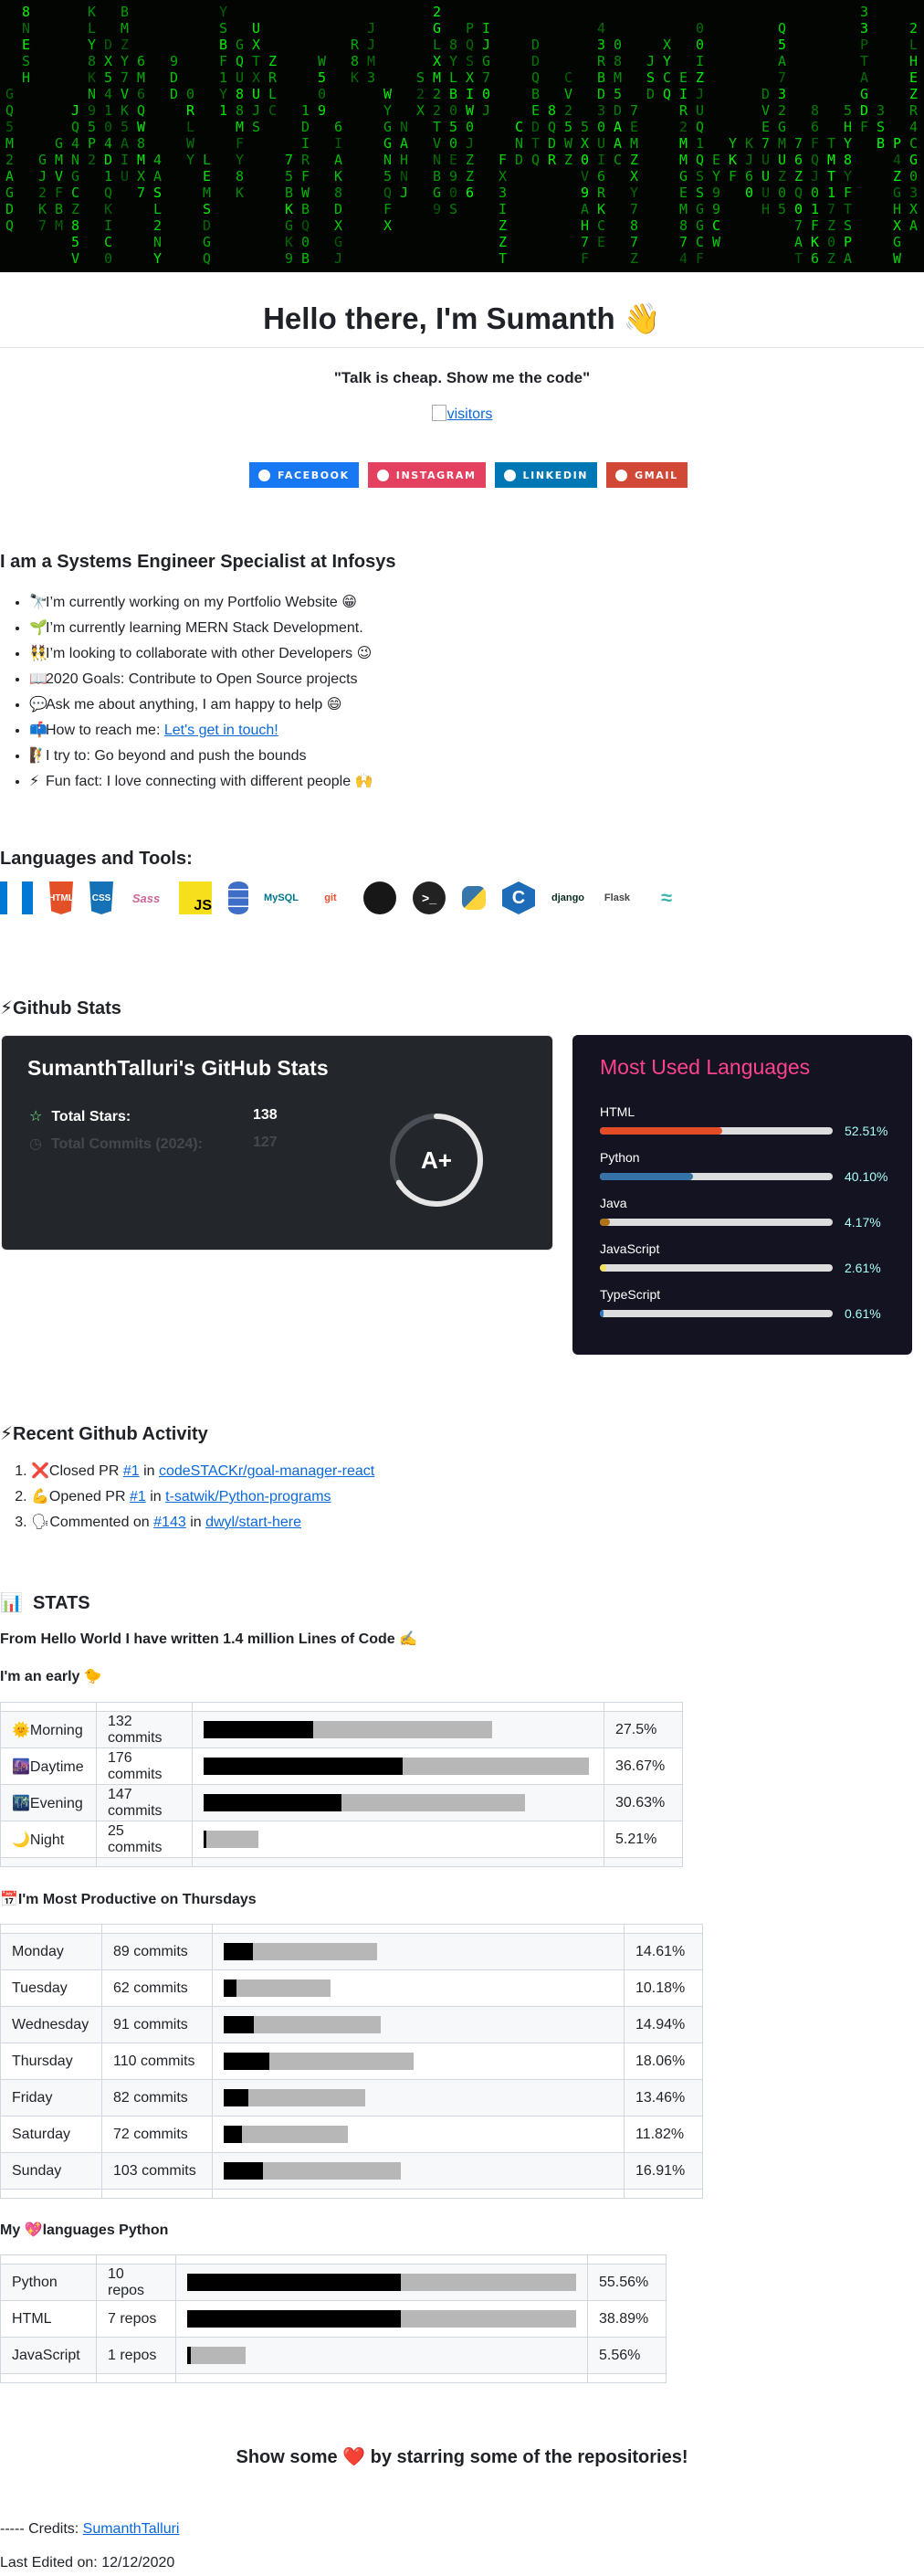 This screenshot has width=924, height=2576. Describe the element at coordinates (281, 898) in the screenshot. I see `mysql-icon: MySQL` at that location.